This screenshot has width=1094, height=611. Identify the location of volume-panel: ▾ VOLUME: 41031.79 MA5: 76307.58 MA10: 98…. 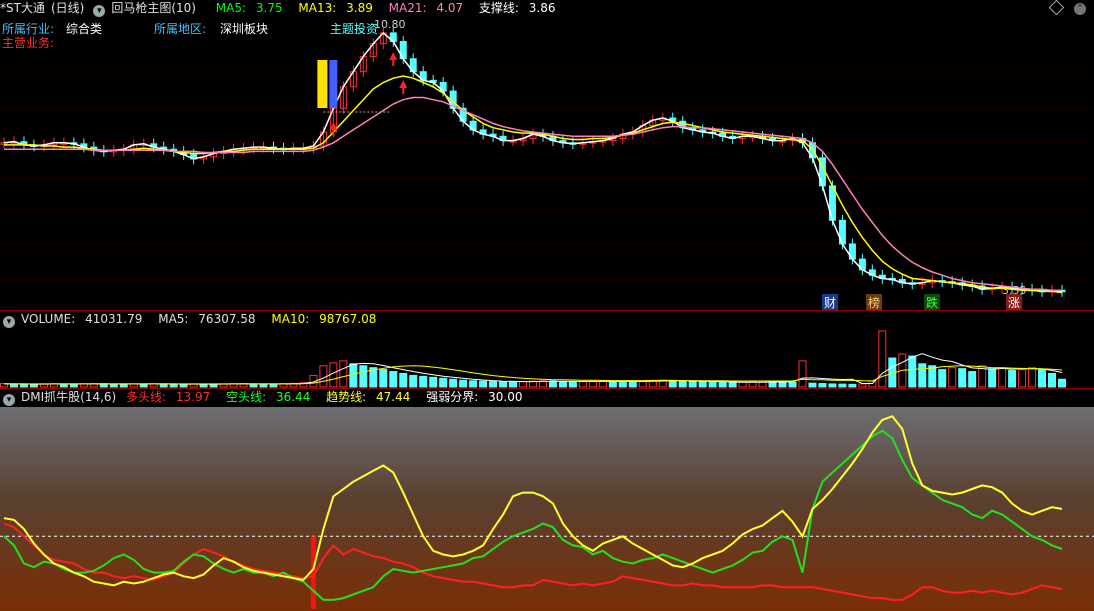
(547, 349).